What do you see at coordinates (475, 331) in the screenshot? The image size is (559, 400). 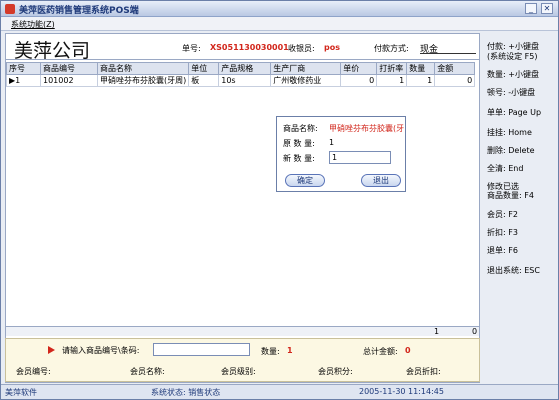 I see `footer-amount: 0` at bounding box center [475, 331].